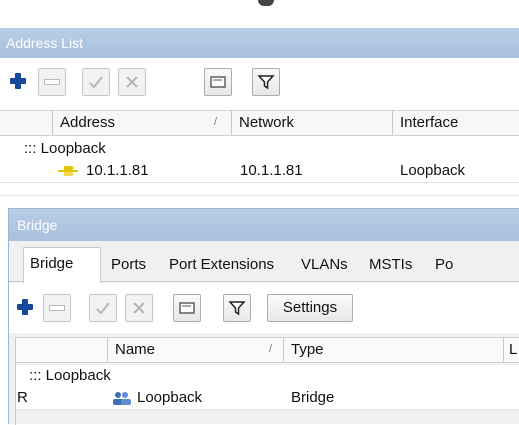  Describe the element at coordinates (170, 397) in the screenshot. I see `bridge-name-value: Loopback` at that location.